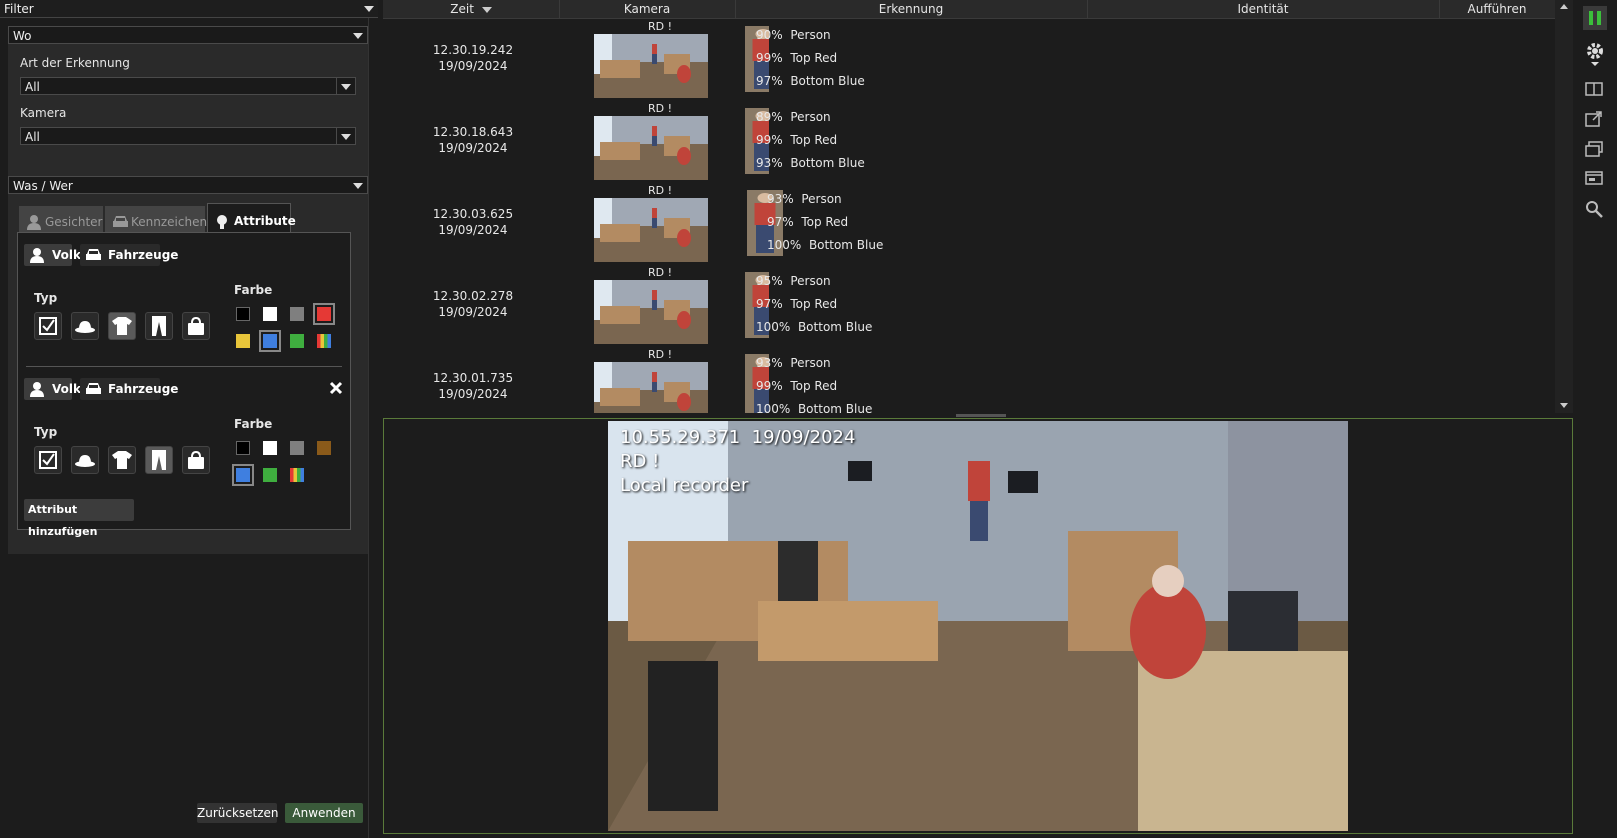 The height and width of the screenshot is (838, 1617). What do you see at coordinates (969, 141) in the screenshot?
I see `table-row: 12.30.18.643 19/09/2024 RD ! 89% Person` at bounding box center [969, 141].